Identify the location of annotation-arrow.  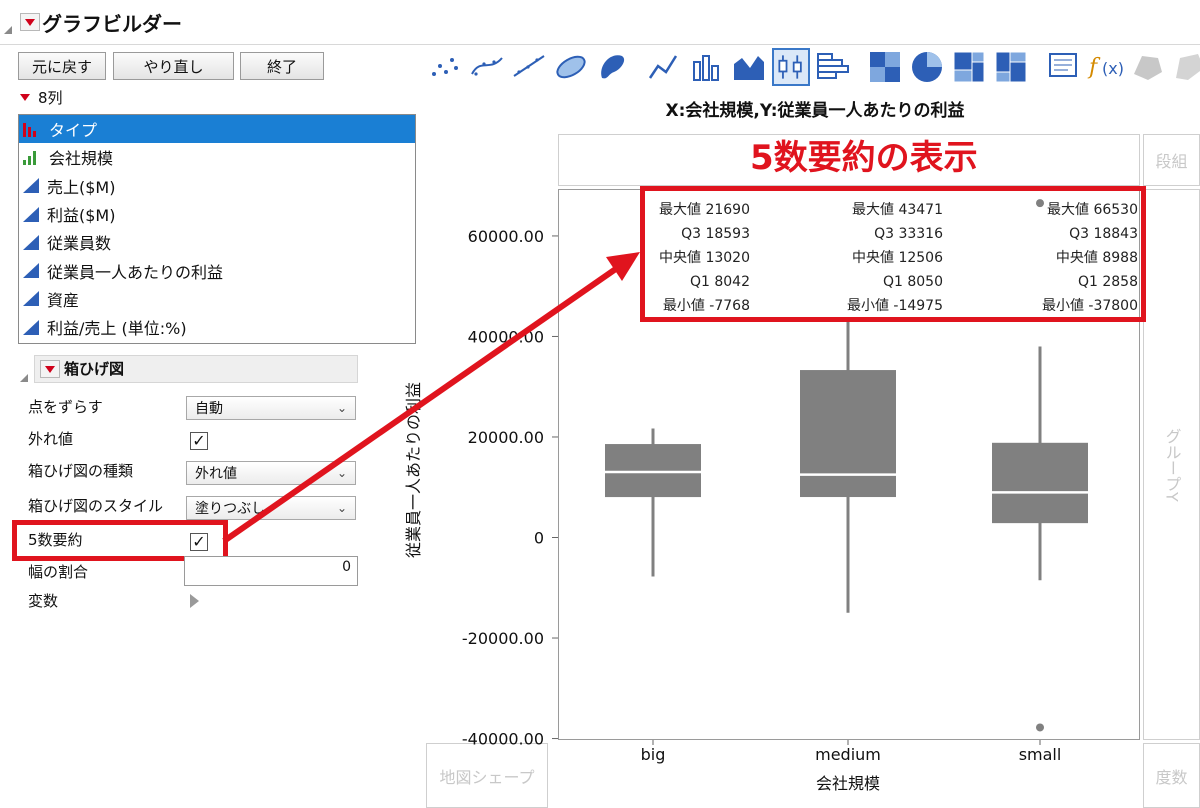
(431, 398).